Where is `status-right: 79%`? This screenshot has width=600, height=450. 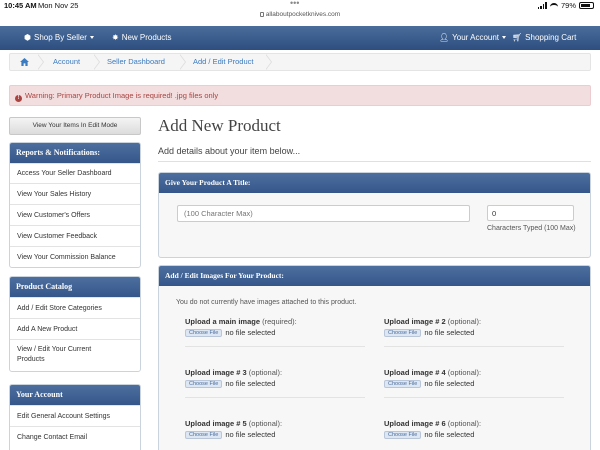
status-right: 79% is located at coordinates (565, 5).